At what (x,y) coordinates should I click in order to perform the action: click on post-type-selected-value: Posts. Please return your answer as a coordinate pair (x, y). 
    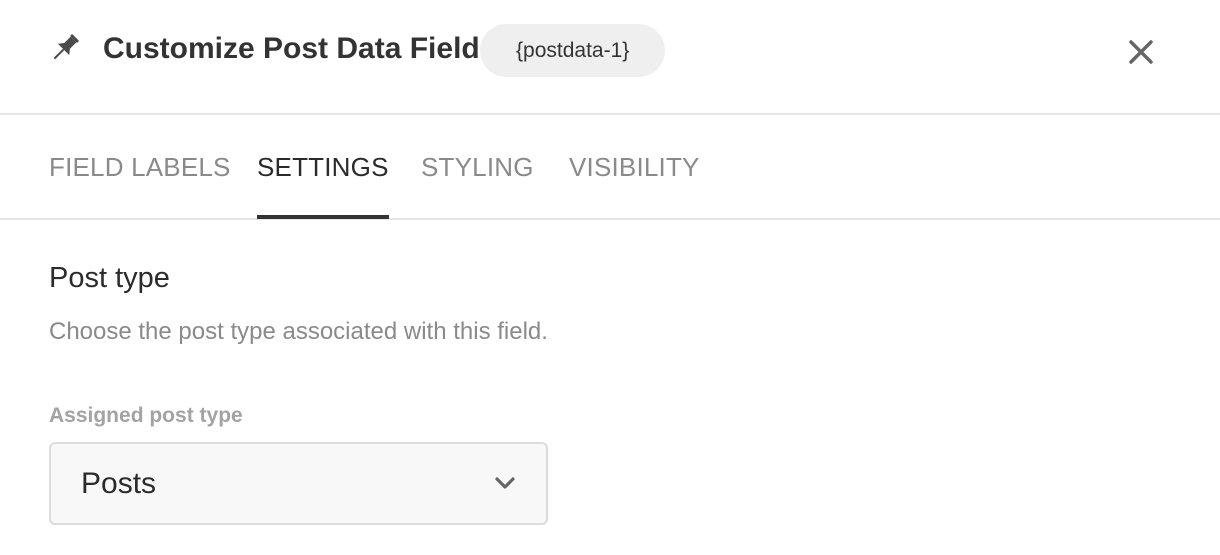
    Looking at the image, I should click on (119, 483).